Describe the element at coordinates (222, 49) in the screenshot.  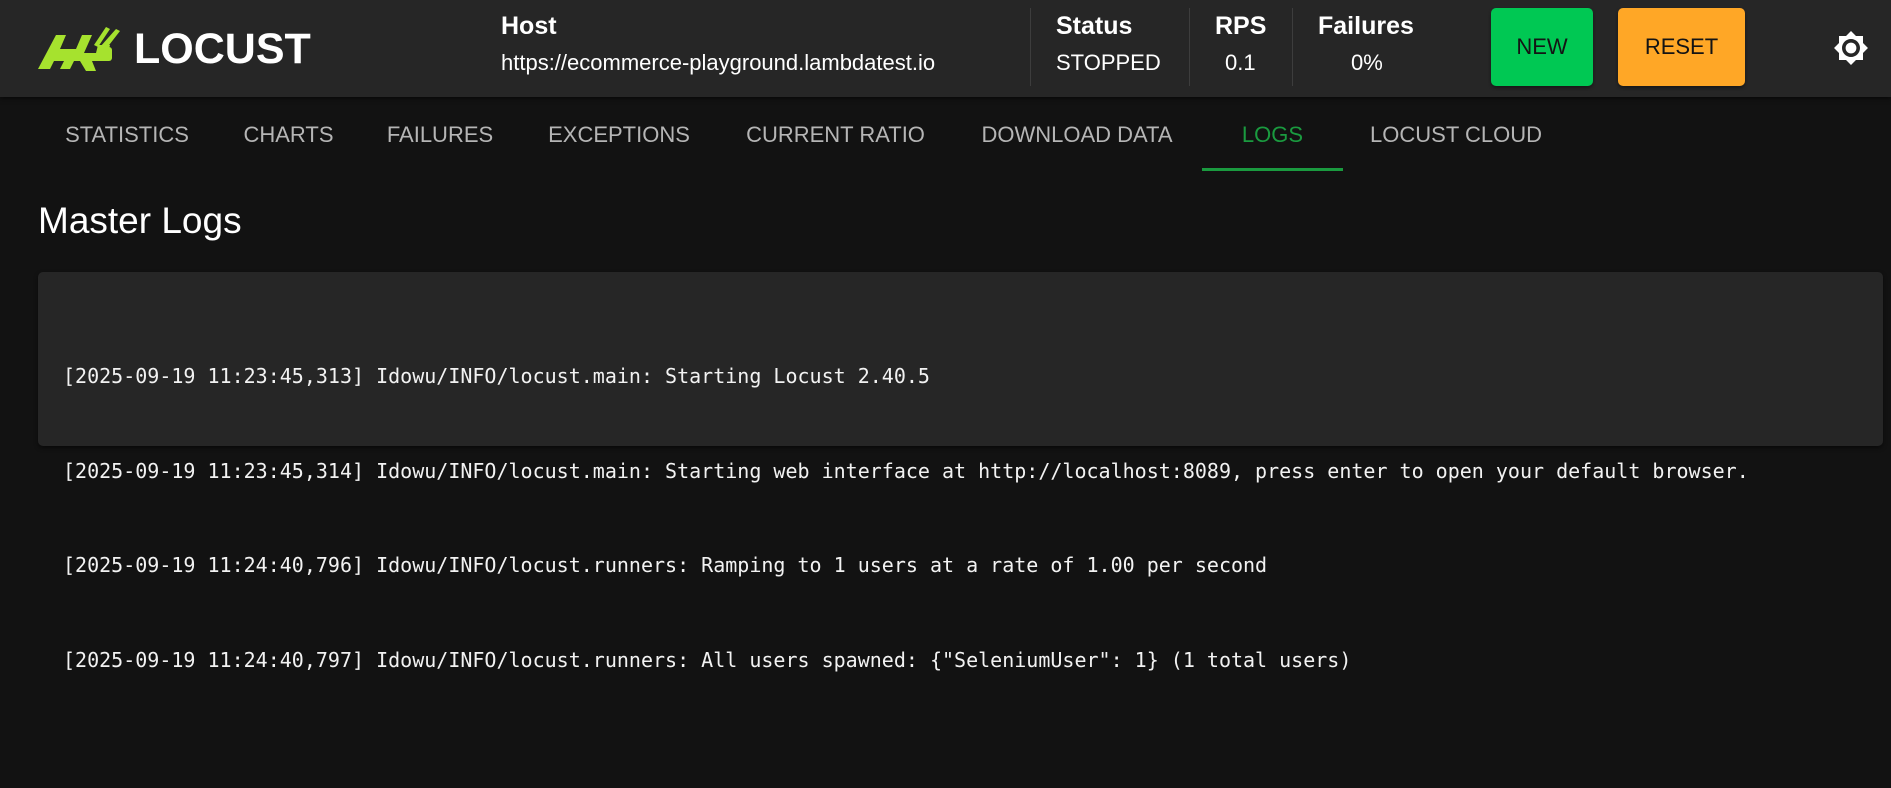
I see `app-name: LOCUST` at that location.